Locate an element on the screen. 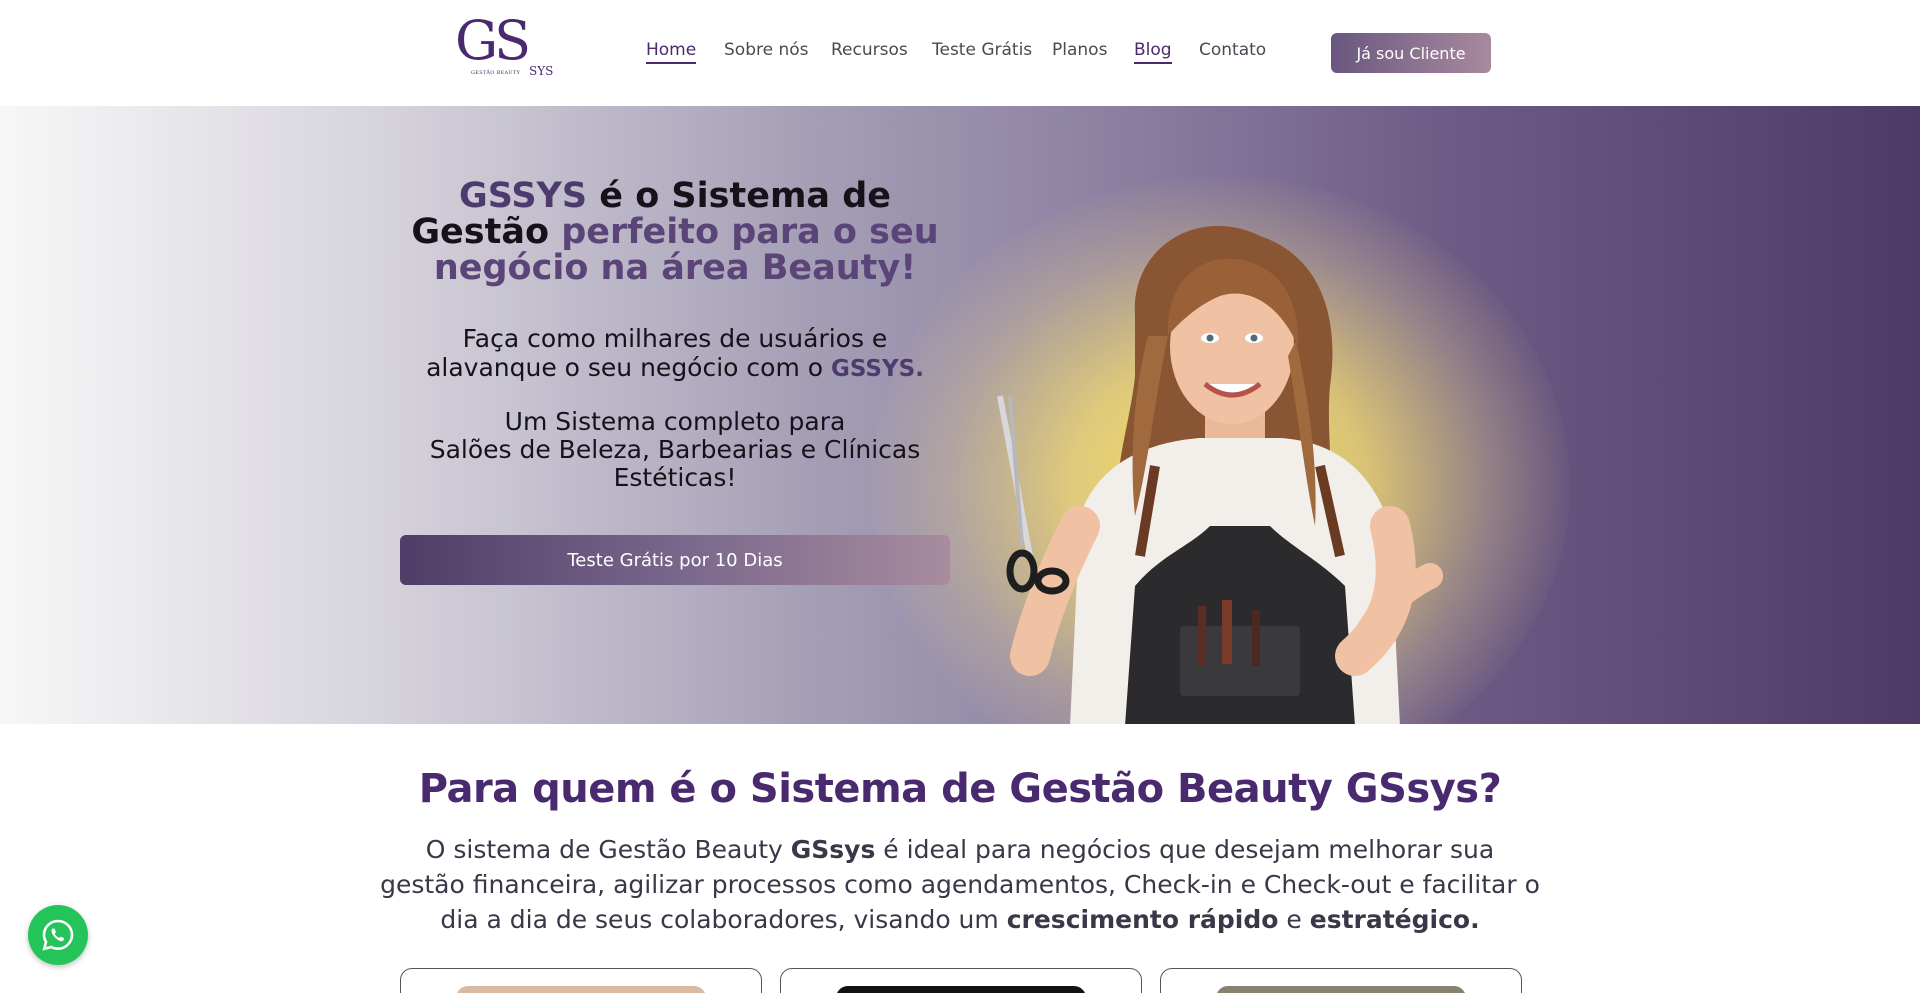 This screenshot has height=993, width=1920. section-description-part3: e is located at coordinates (1294, 919).